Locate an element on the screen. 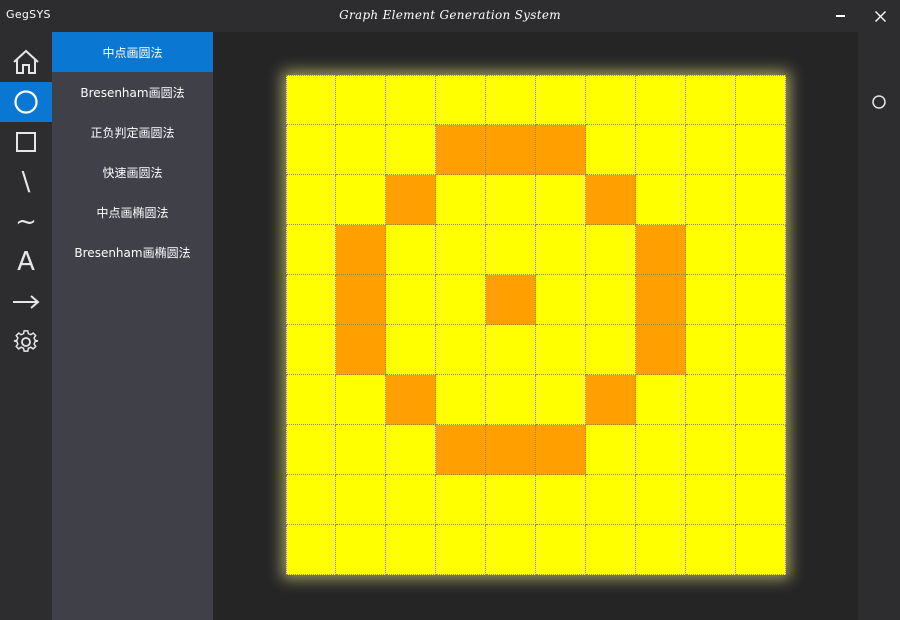 This screenshot has width=900, height=620. curve-tool-button: ~ is located at coordinates (26, 222).